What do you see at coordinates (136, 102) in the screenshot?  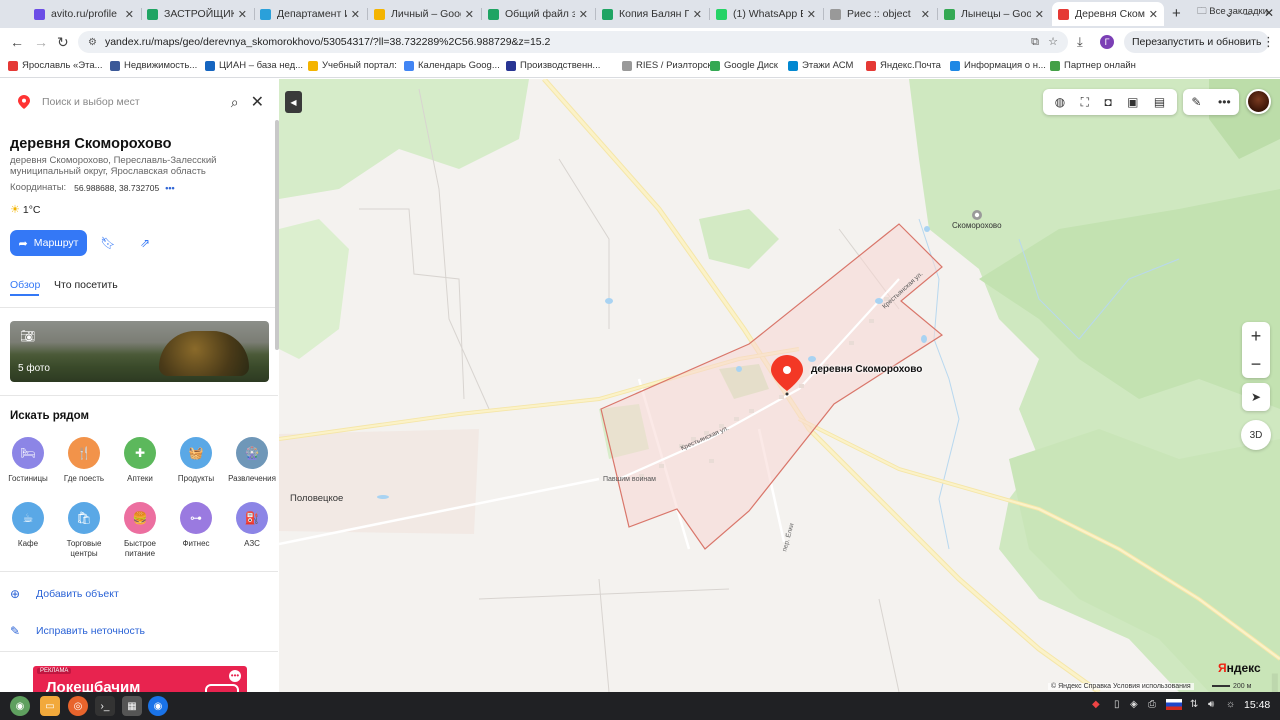 I see `search-input: Поиск и выбор мест` at bounding box center [136, 102].